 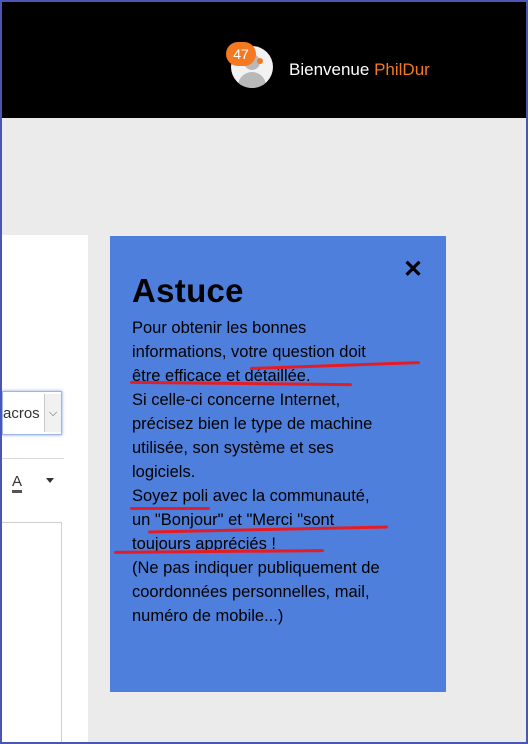 I want to click on avatar-body-shape, so click(x=252, y=80).